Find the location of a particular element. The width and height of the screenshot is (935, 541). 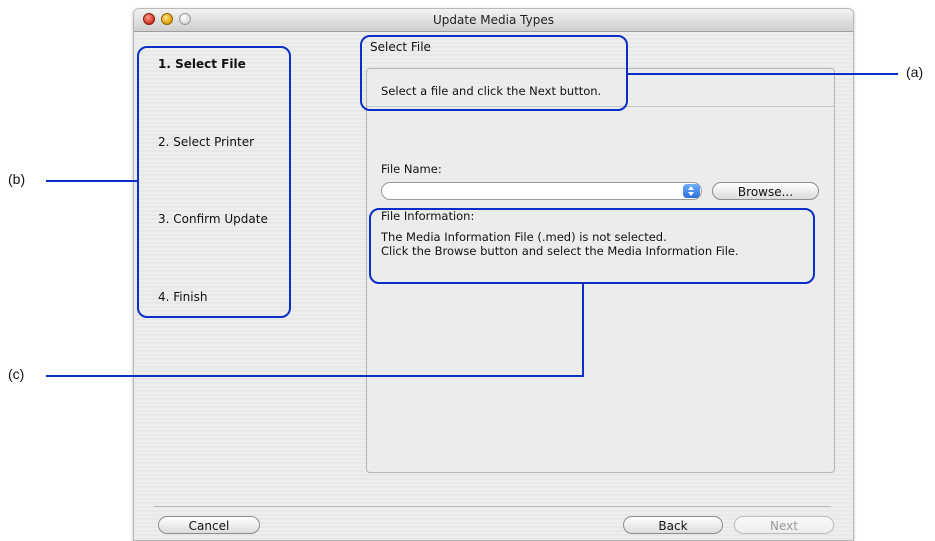

file-name-label: File Name: is located at coordinates (411, 169).